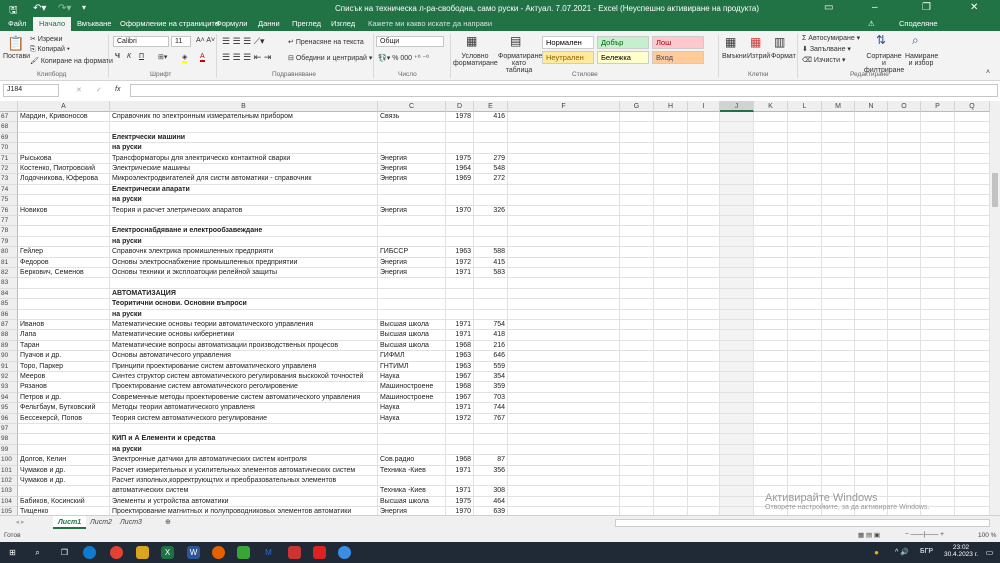 The width and height of the screenshot is (1000, 563). Describe the element at coordinates (244, 502) in the screenshot. I see `cell-B104: Элементы и устройства автоматики` at that location.